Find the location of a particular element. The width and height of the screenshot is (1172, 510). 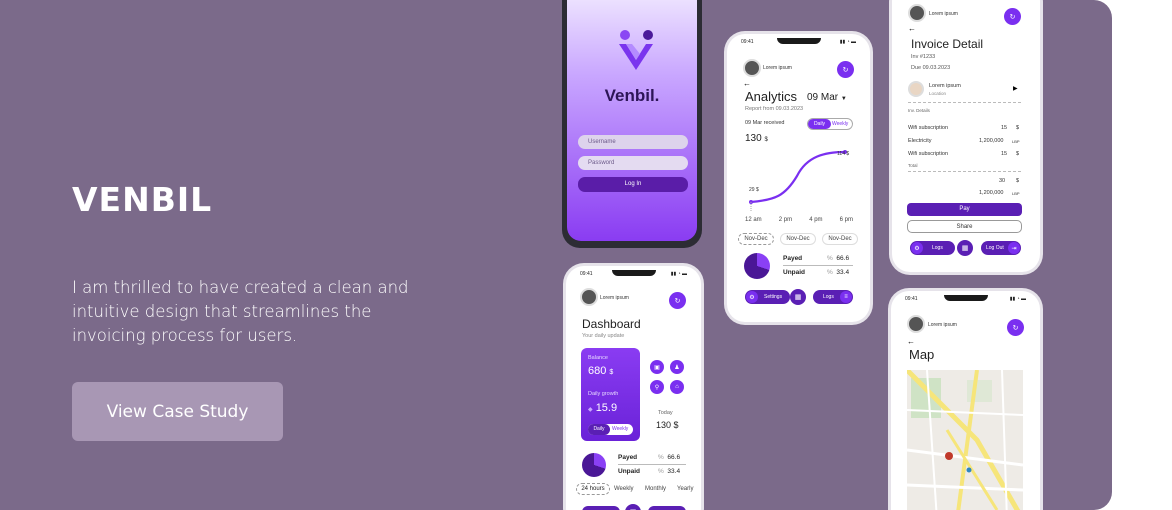

bottom-nav-right: Log Out ⇥ is located at coordinates (1001, 248).